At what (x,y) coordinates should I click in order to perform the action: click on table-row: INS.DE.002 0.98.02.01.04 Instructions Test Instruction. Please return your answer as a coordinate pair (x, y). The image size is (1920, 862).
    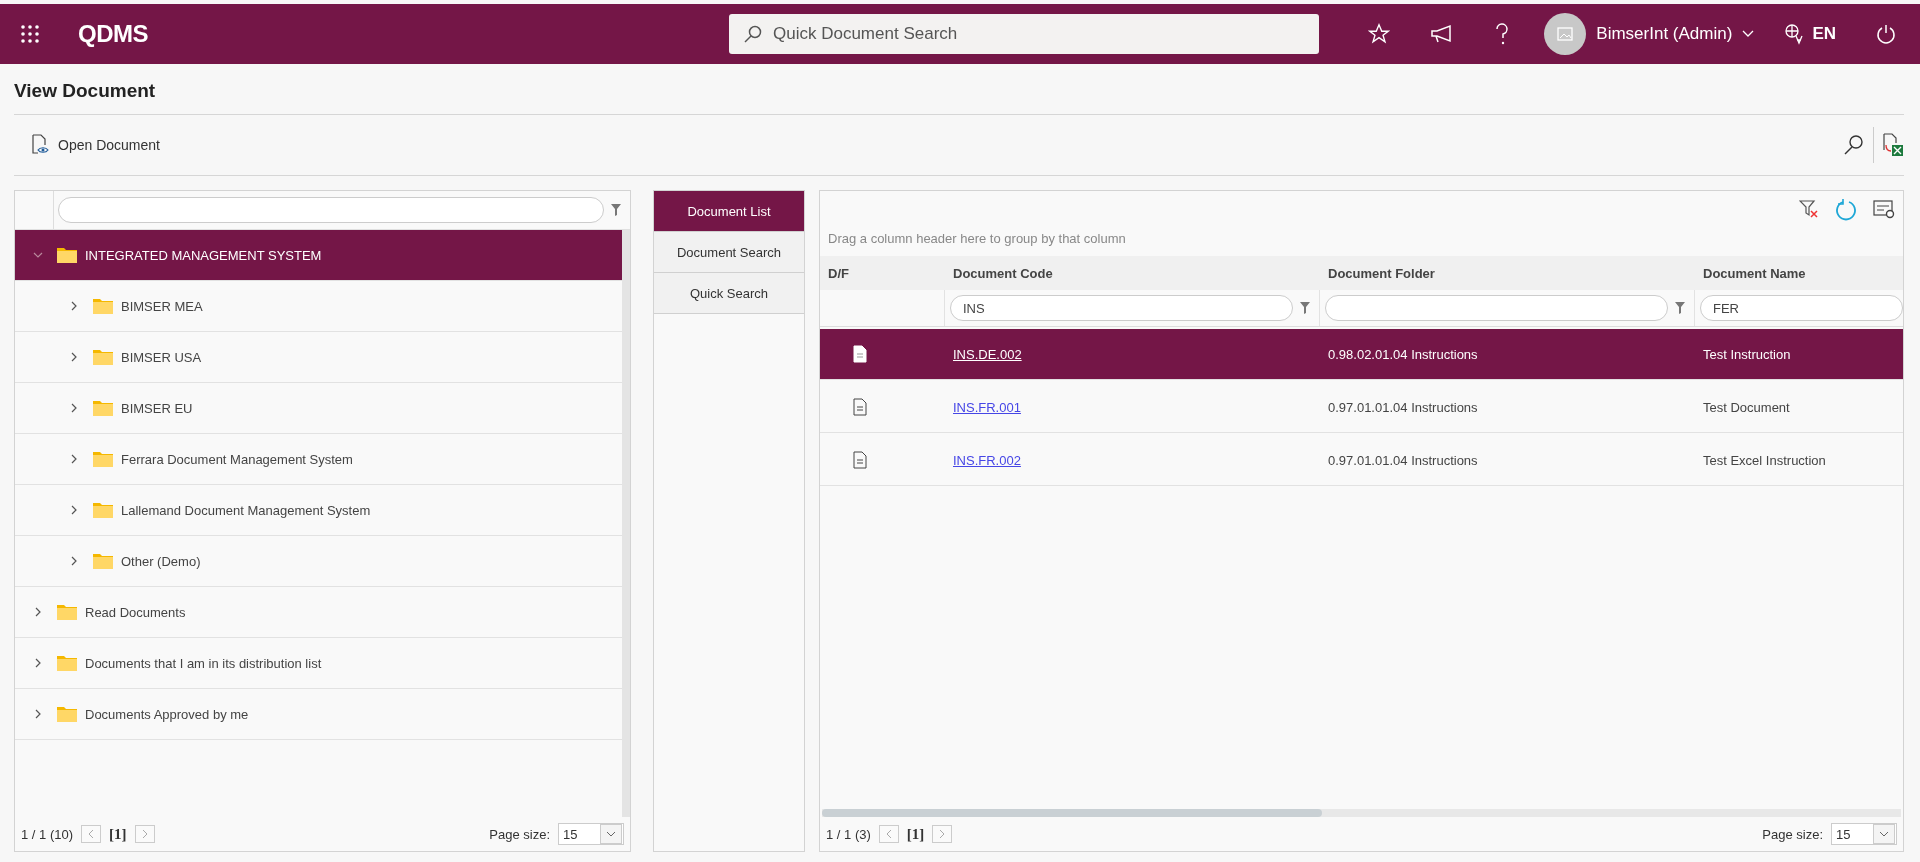
    Looking at the image, I should click on (1361, 354).